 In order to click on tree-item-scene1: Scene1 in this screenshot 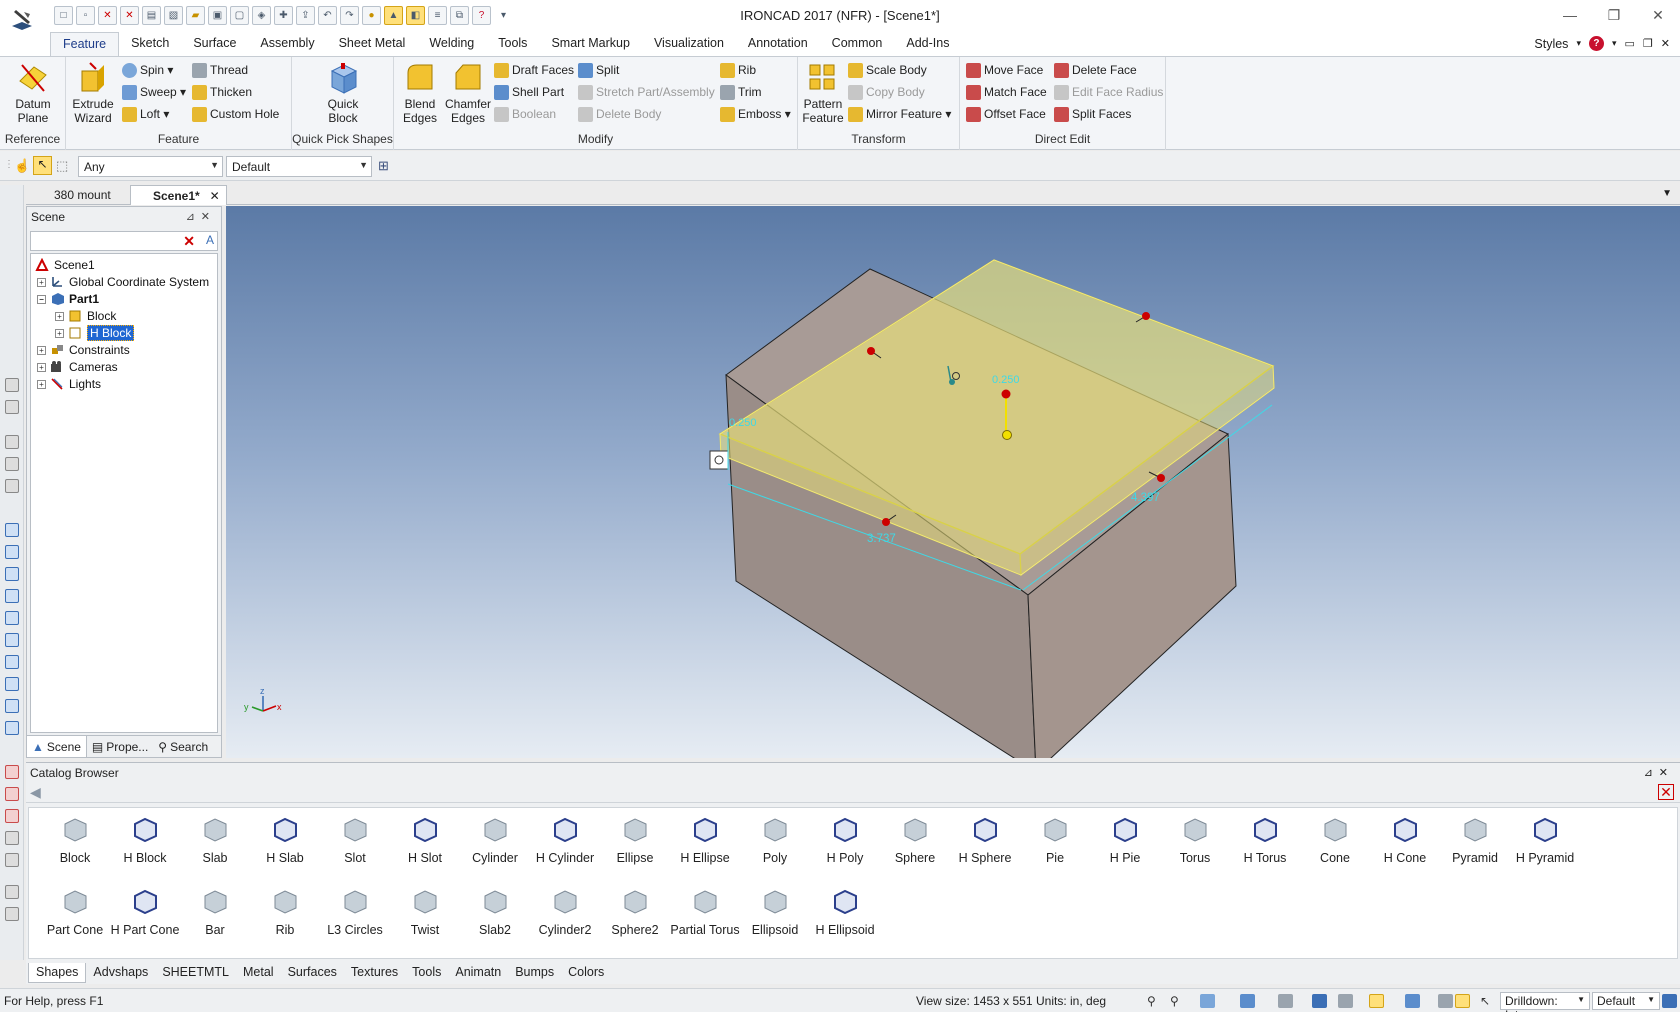, I will do `click(65, 265)`.